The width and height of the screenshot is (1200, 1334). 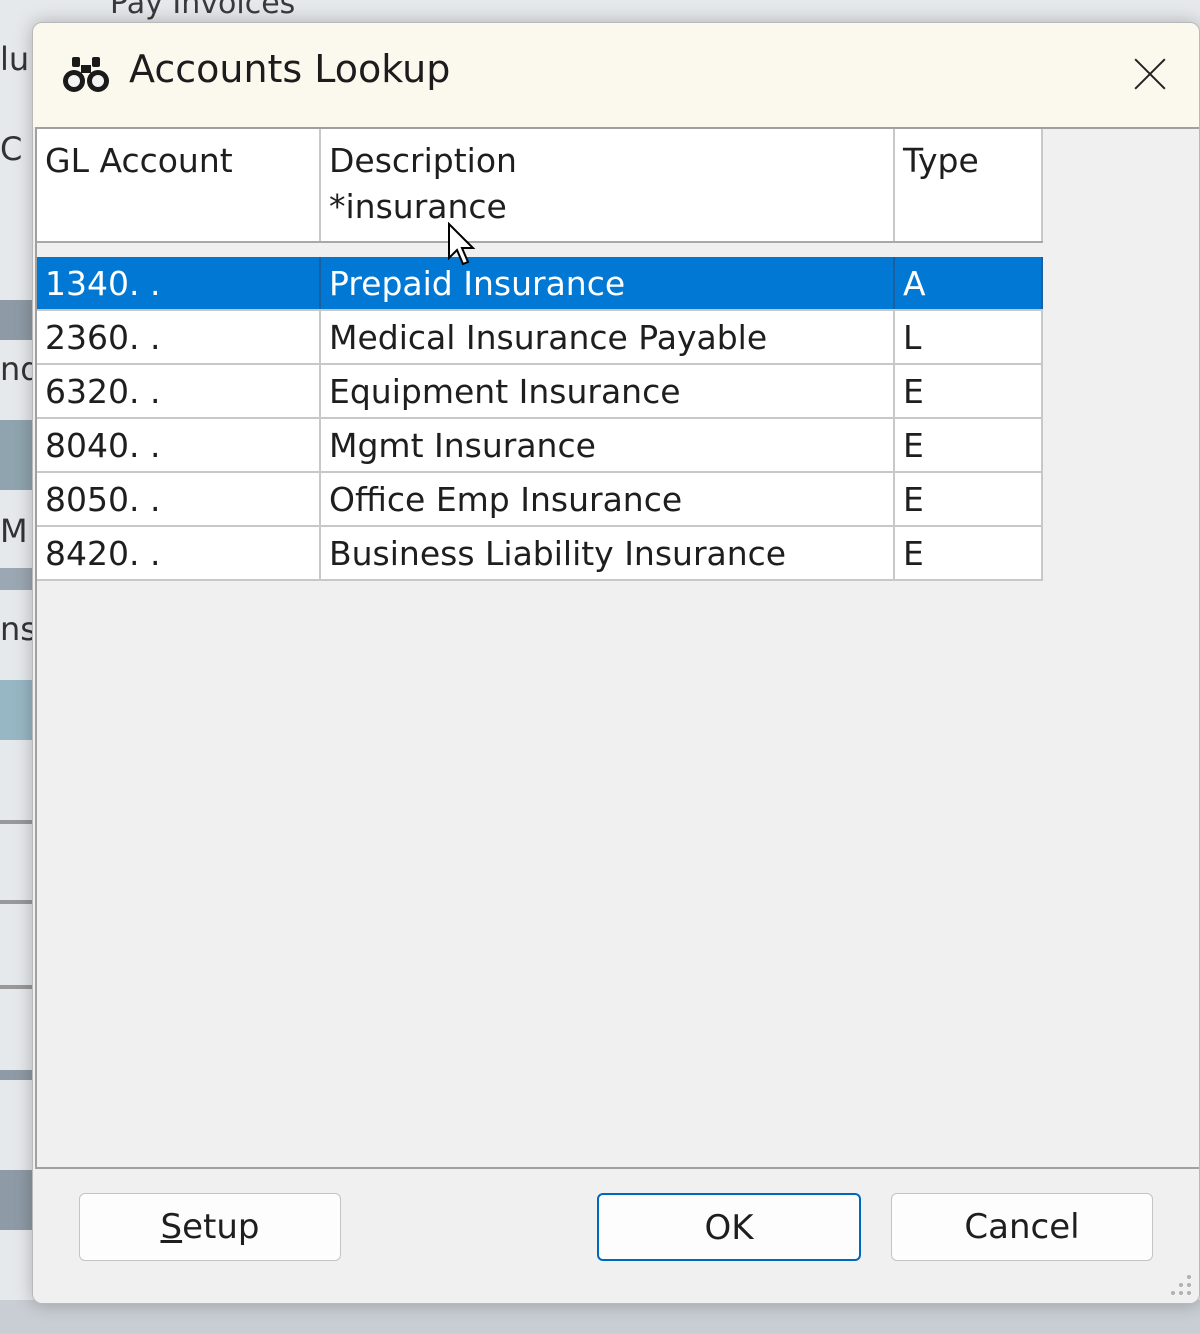 I want to click on table-row: 6320. . Equipment Insurance E, so click(x=540, y=391).